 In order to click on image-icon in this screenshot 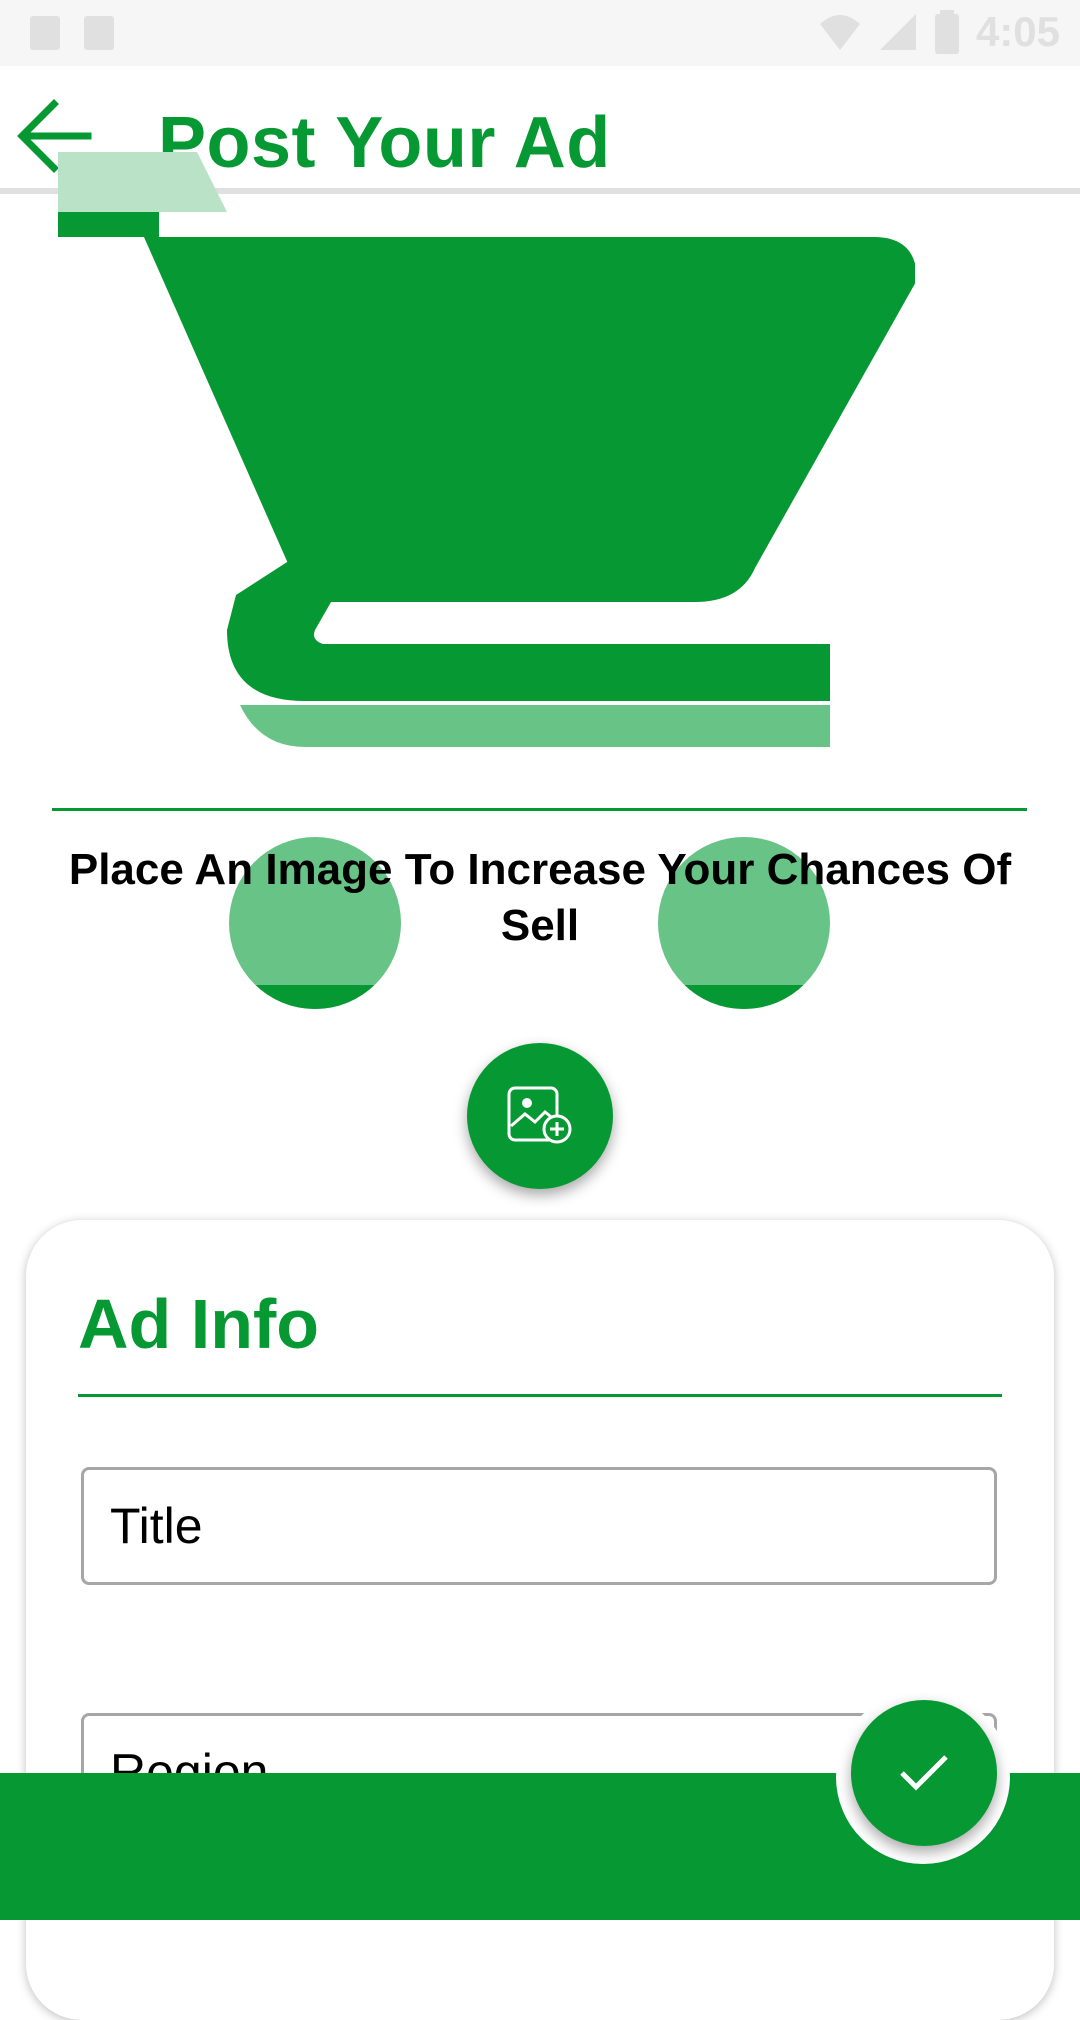, I will do `click(45, 33)`.